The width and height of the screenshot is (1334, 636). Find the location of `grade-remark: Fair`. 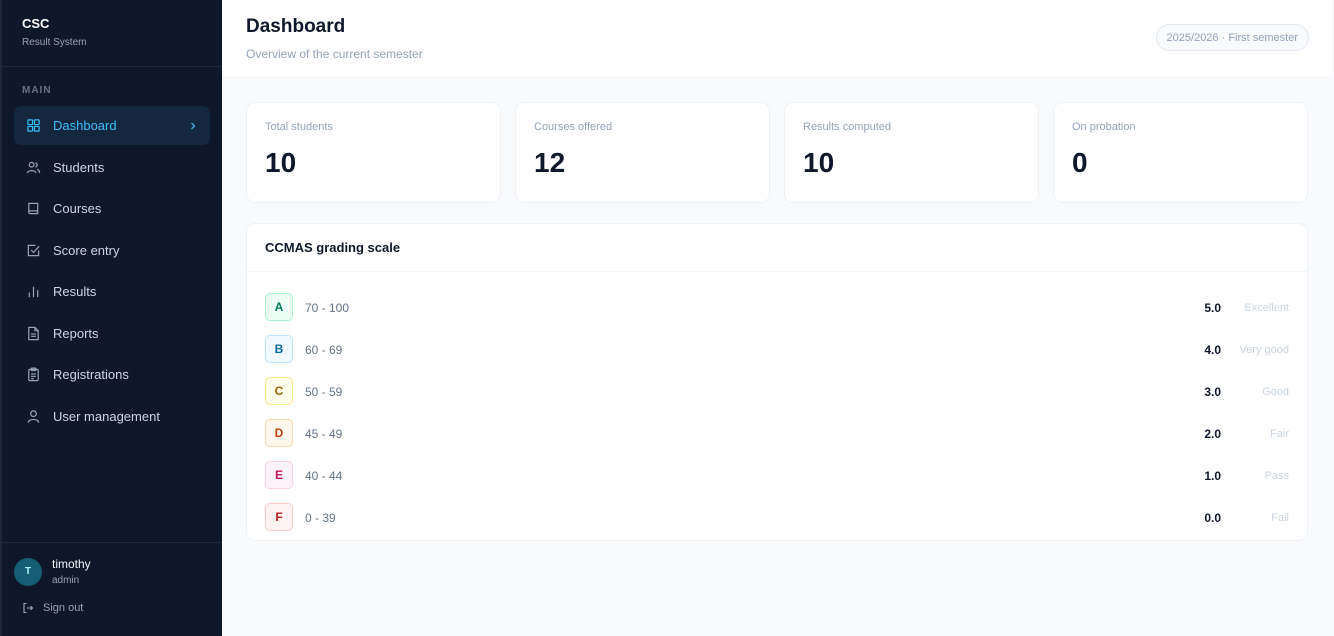

grade-remark: Fair is located at coordinates (1279, 434).